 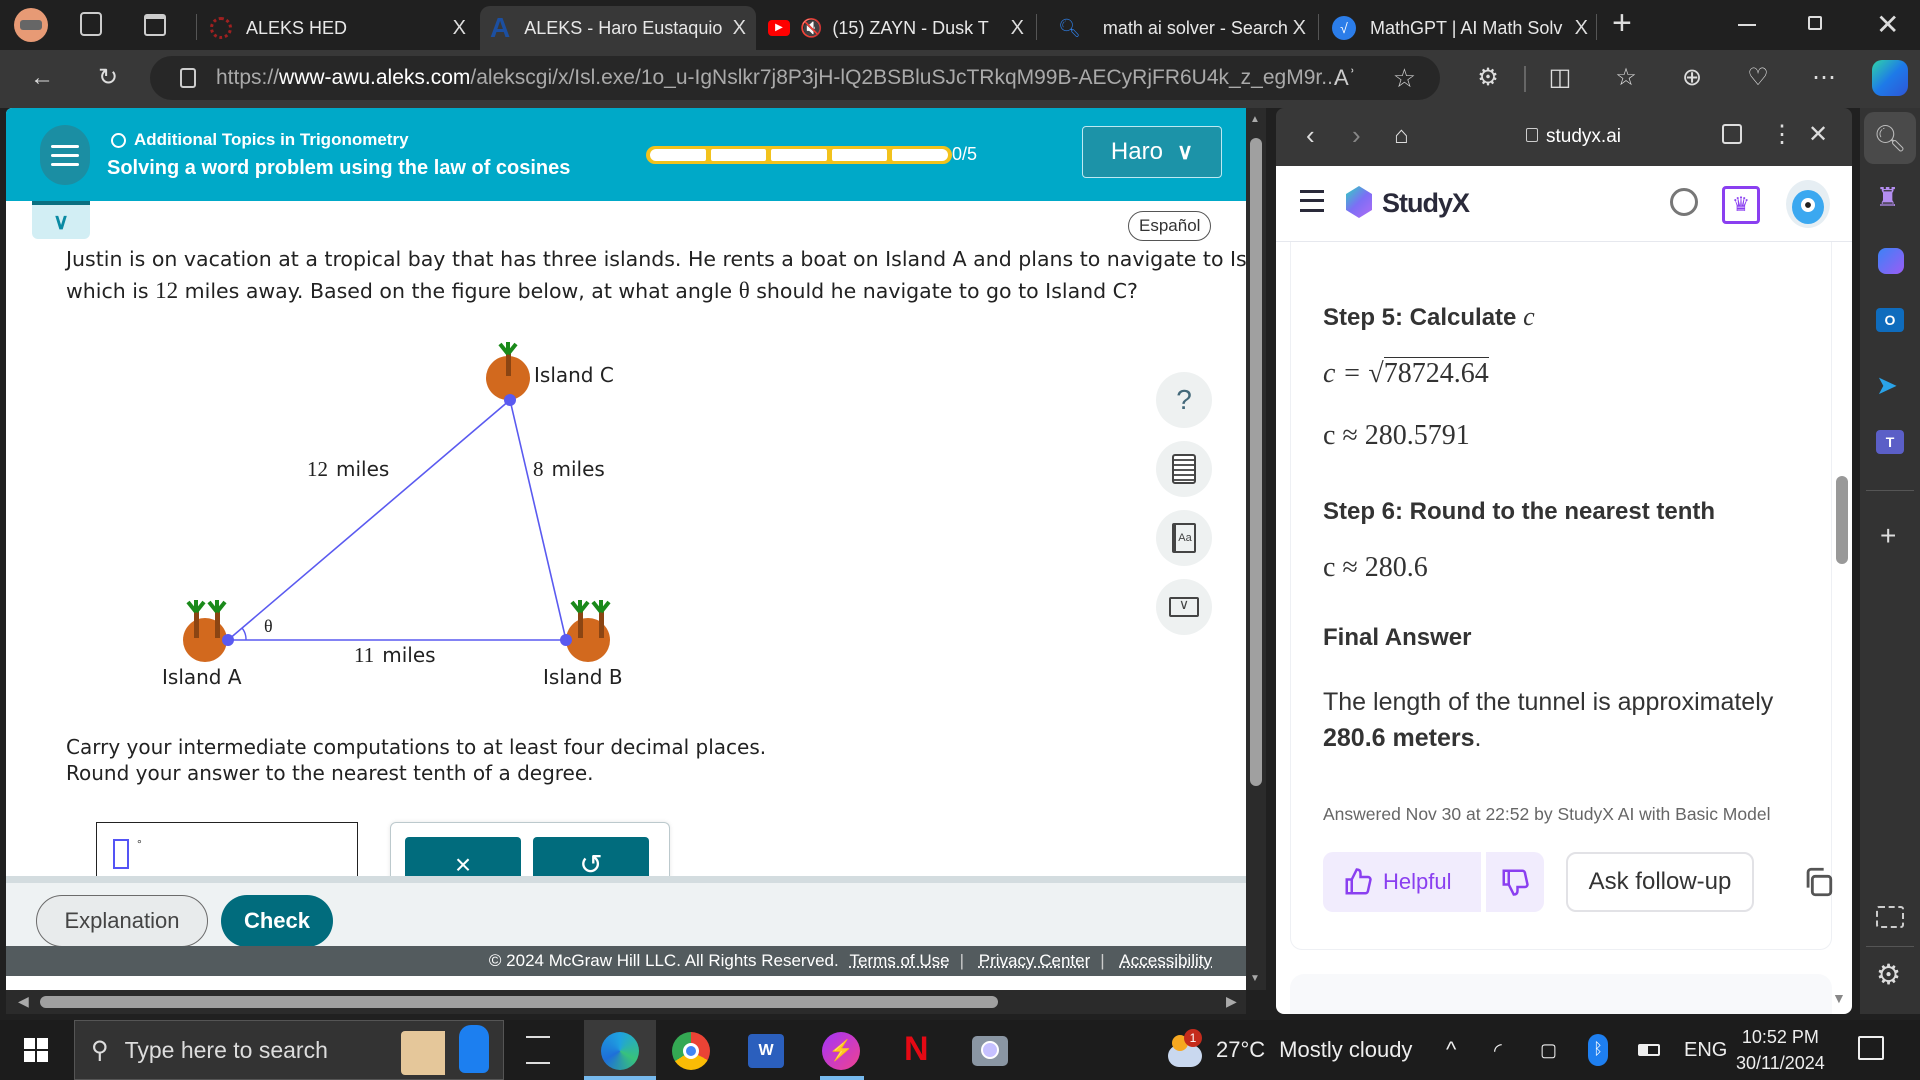 I want to click on helpful-button: Helpful, so click(x=1402, y=882).